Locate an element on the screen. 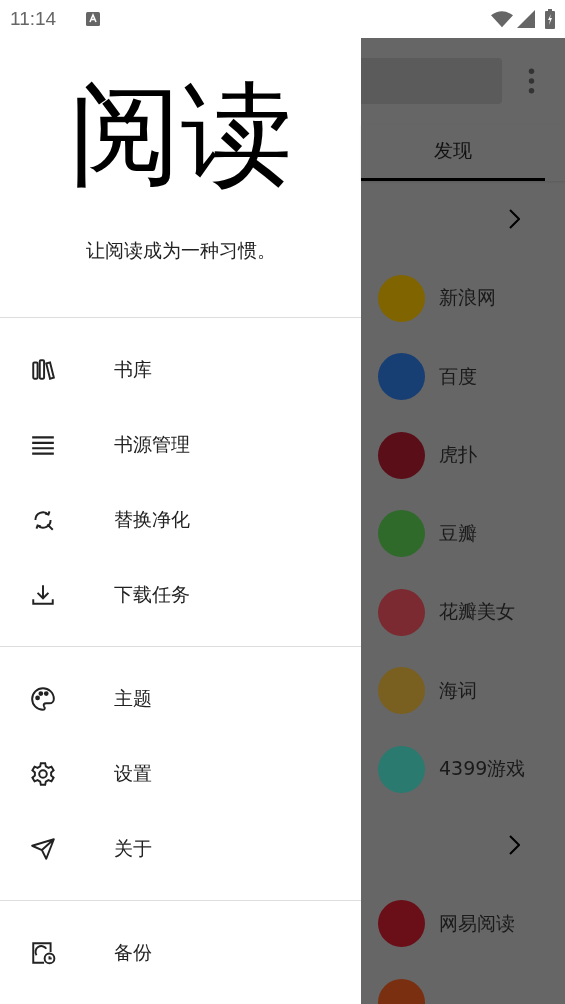 The height and width of the screenshot is (1004, 565). menu-label: 设置 is located at coordinates (133, 773).